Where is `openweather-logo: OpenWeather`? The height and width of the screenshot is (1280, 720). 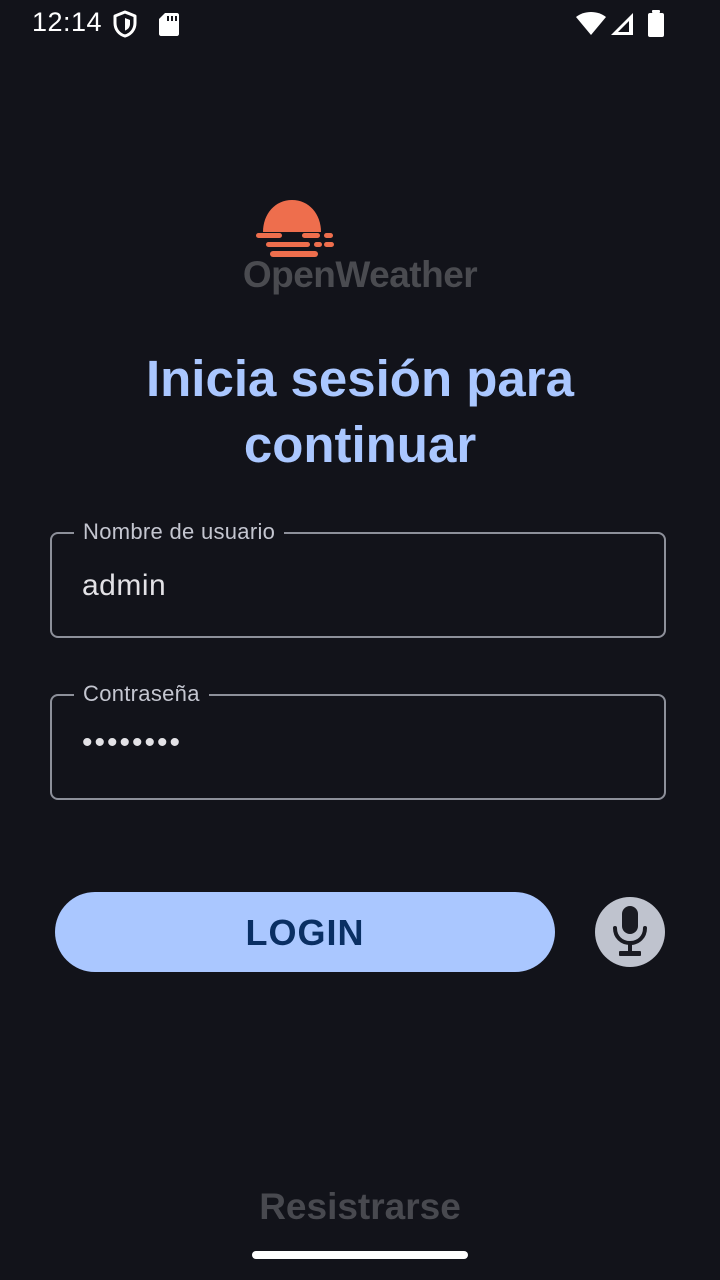 openweather-logo: OpenWeather is located at coordinates (360, 247).